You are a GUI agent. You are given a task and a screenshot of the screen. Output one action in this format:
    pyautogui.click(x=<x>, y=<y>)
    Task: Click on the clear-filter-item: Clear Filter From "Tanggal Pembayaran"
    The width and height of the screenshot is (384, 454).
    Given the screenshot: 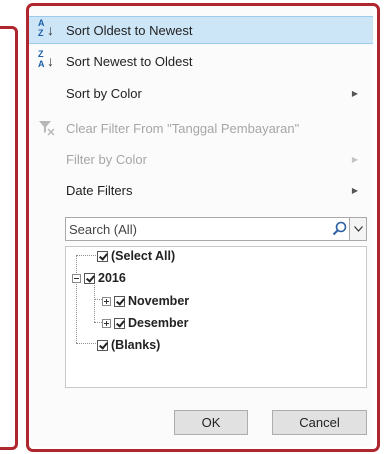 What is the action you would take?
    pyautogui.click(x=200, y=128)
    